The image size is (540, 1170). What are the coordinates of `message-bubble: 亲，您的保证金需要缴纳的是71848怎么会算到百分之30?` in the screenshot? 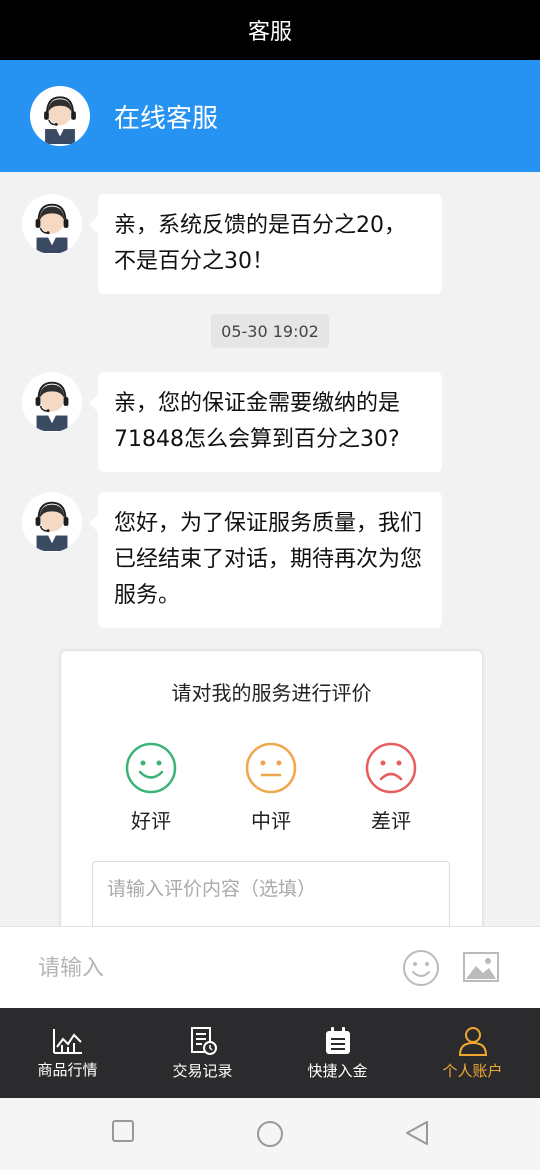 It's located at (265, 422).